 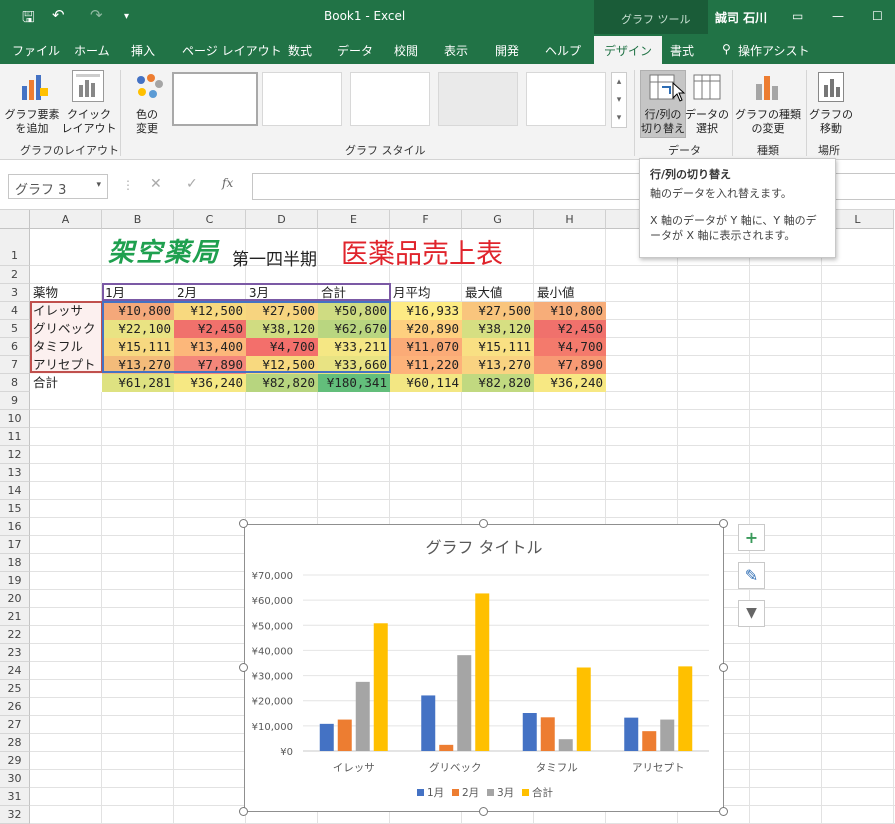 I want to click on row-header-30: 30, so click(x=15, y=779).